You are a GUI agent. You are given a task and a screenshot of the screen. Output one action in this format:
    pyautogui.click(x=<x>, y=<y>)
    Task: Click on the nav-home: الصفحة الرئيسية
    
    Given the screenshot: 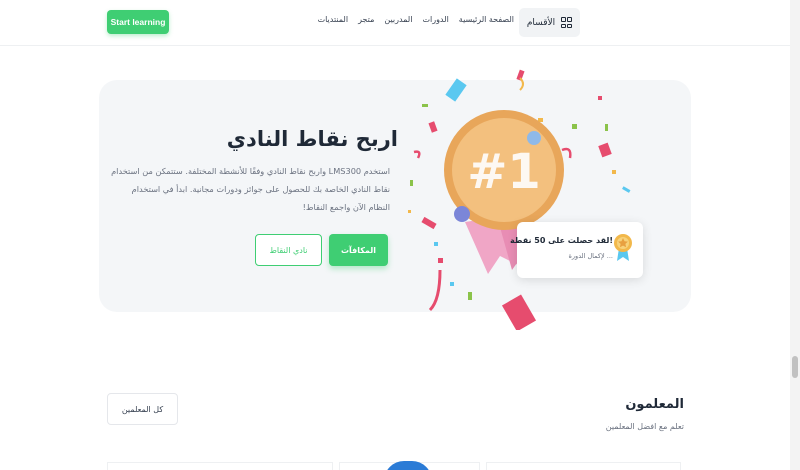 What is the action you would take?
    pyautogui.click(x=486, y=19)
    